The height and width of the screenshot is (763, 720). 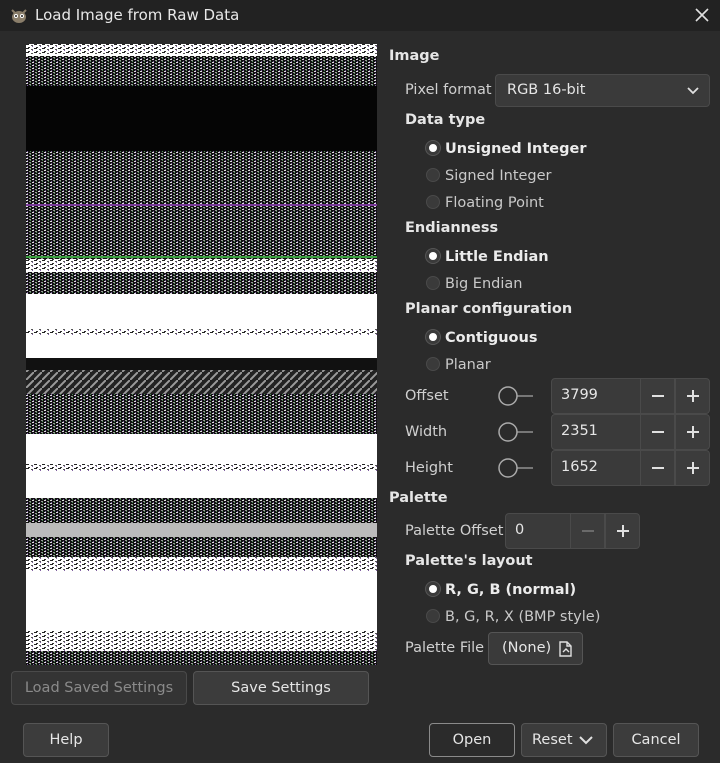 What do you see at coordinates (433, 283) in the screenshot?
I see `radio-big-endian` at bounding box center [433, 283].